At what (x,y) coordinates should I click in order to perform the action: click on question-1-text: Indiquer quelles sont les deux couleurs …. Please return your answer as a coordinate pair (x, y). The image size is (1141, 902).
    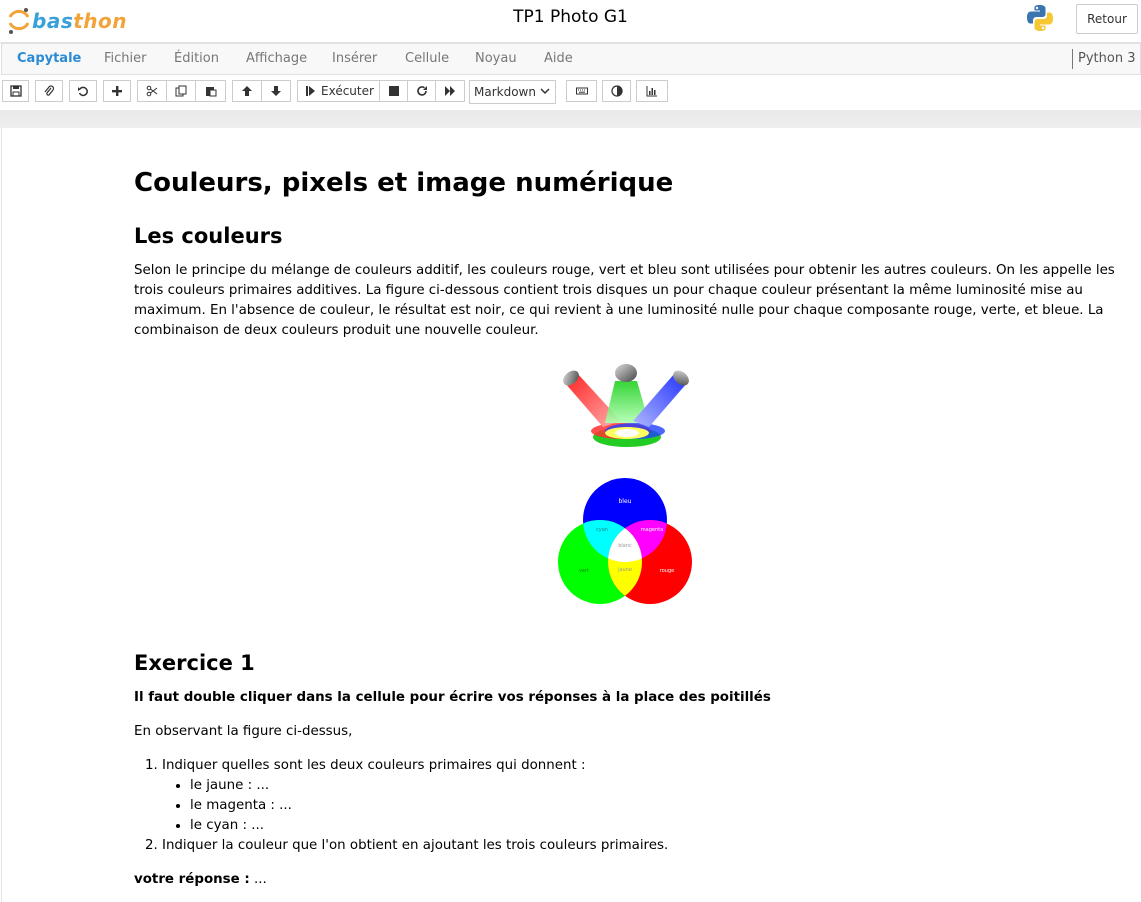
    Looking at the image, I should click on (374, 765).